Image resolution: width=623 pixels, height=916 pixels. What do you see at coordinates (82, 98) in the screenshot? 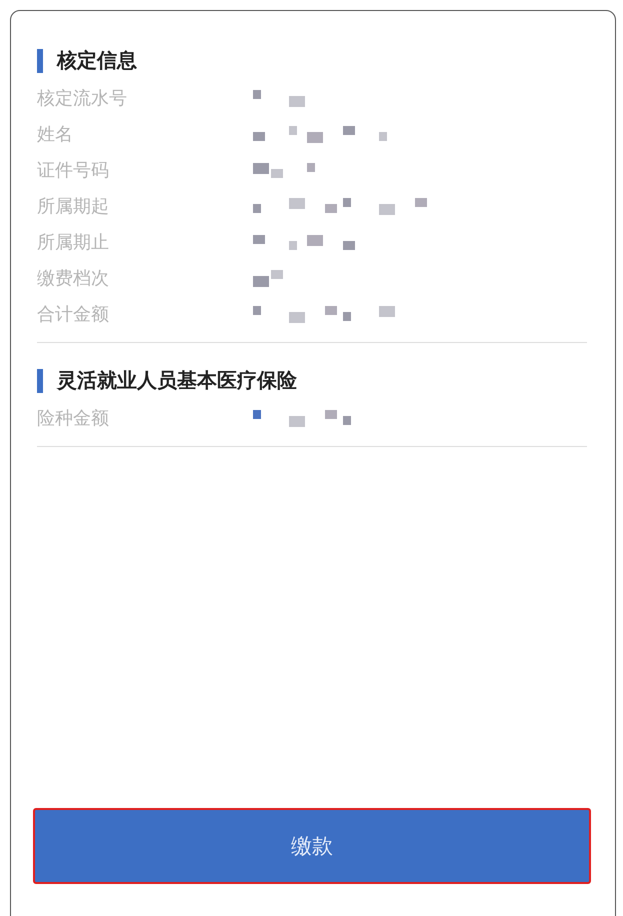
I see `field-label: 核定流水号` at bounding box center [82, 98].